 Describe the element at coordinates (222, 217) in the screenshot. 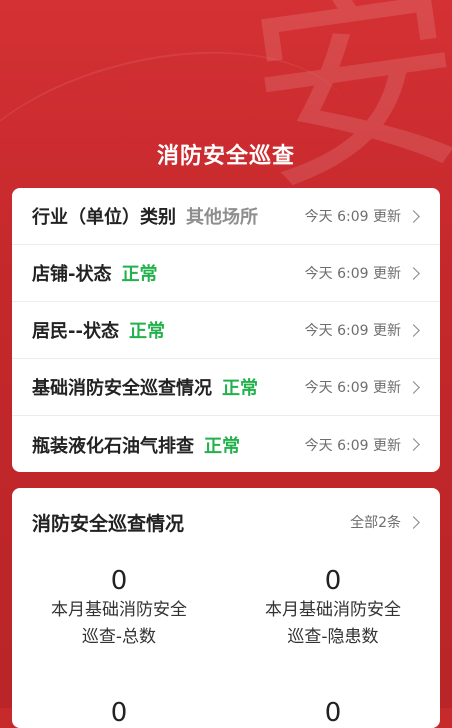

I see `row-value: 其他场所` at that location.